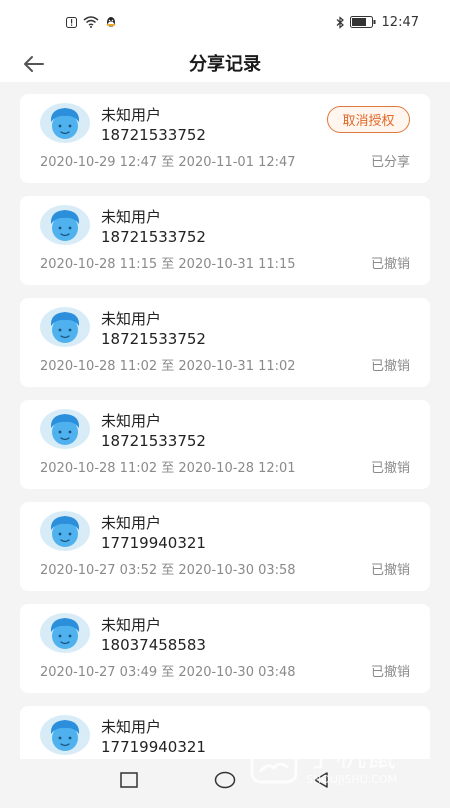  I want to click on time-range: 2020-10-28 11:02 至 2020-10-31 11:02, so click(168, 366).